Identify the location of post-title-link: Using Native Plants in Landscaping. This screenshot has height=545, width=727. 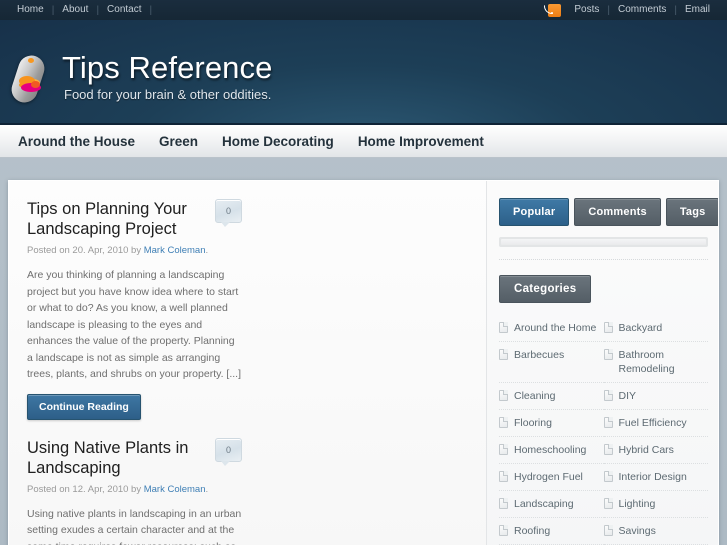
(107, 458).